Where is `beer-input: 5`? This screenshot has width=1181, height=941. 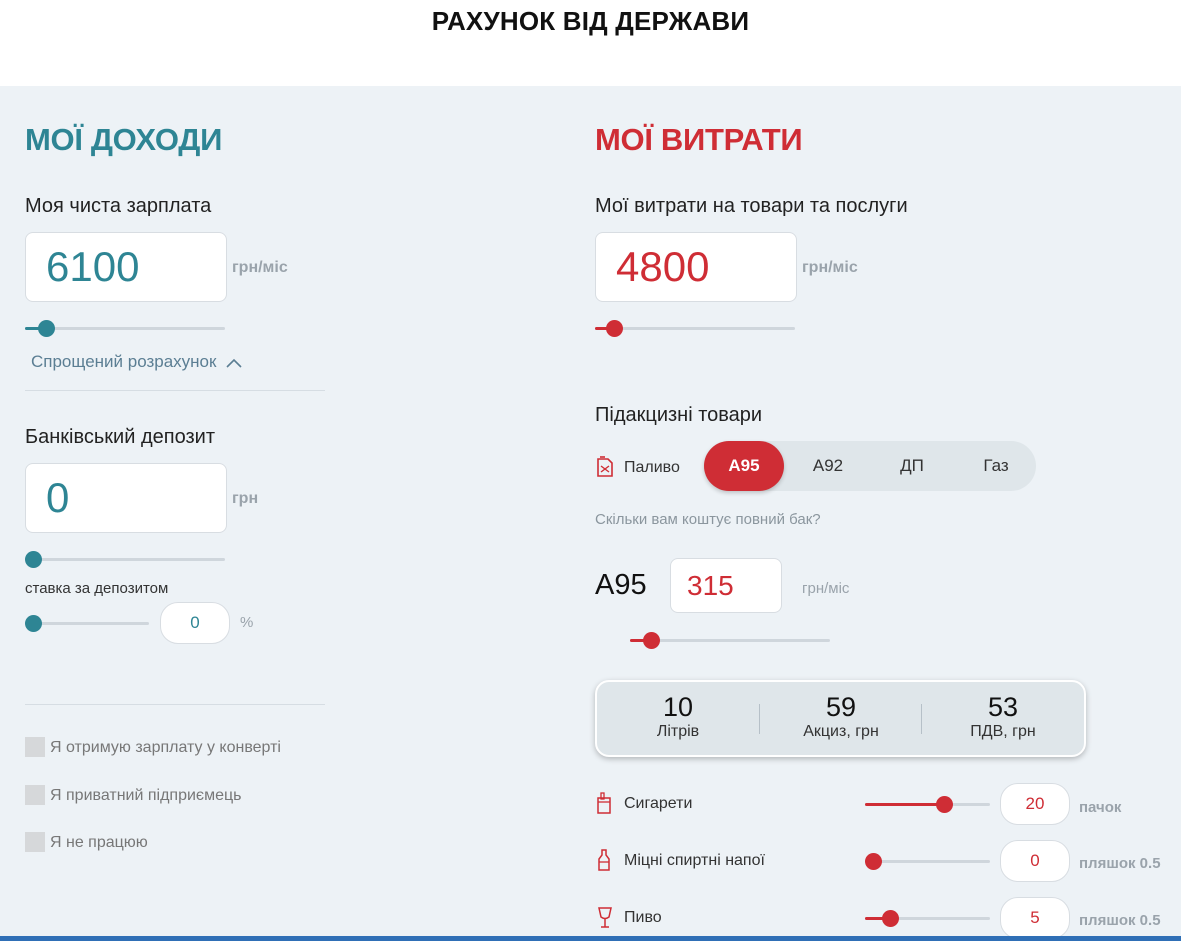 beer-input: 5 is located at coordinates (1035, 918).